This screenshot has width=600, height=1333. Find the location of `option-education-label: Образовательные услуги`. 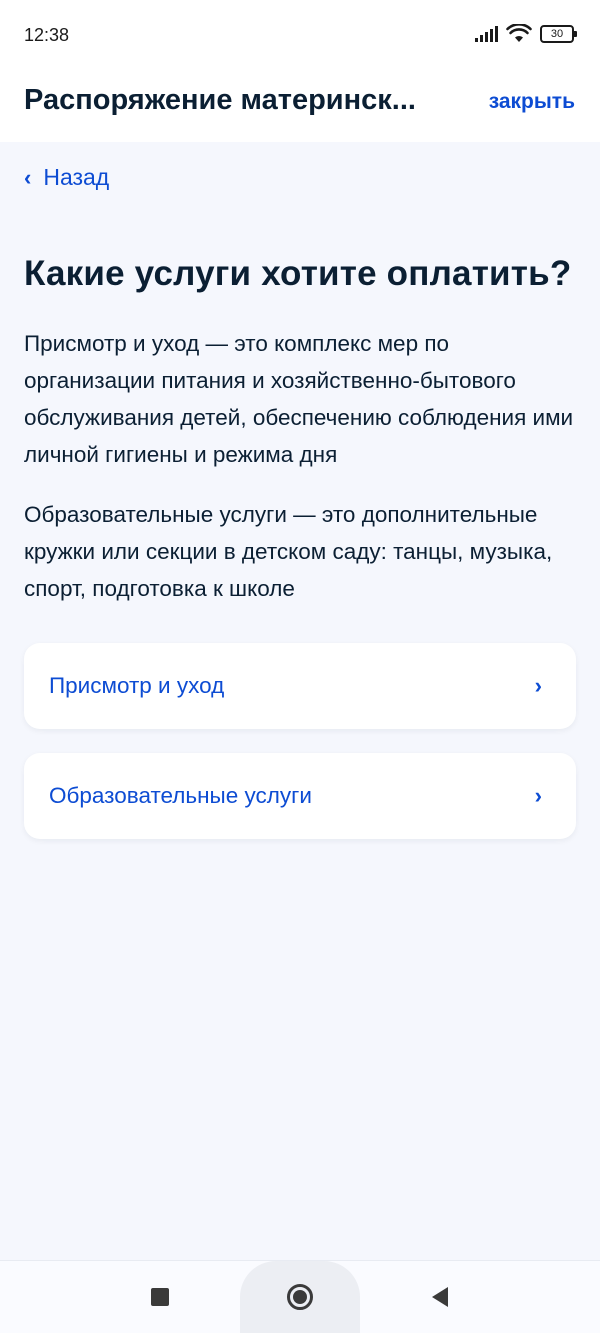

option-education-label: Образовательные услуги is located at coordinates (180, 795).